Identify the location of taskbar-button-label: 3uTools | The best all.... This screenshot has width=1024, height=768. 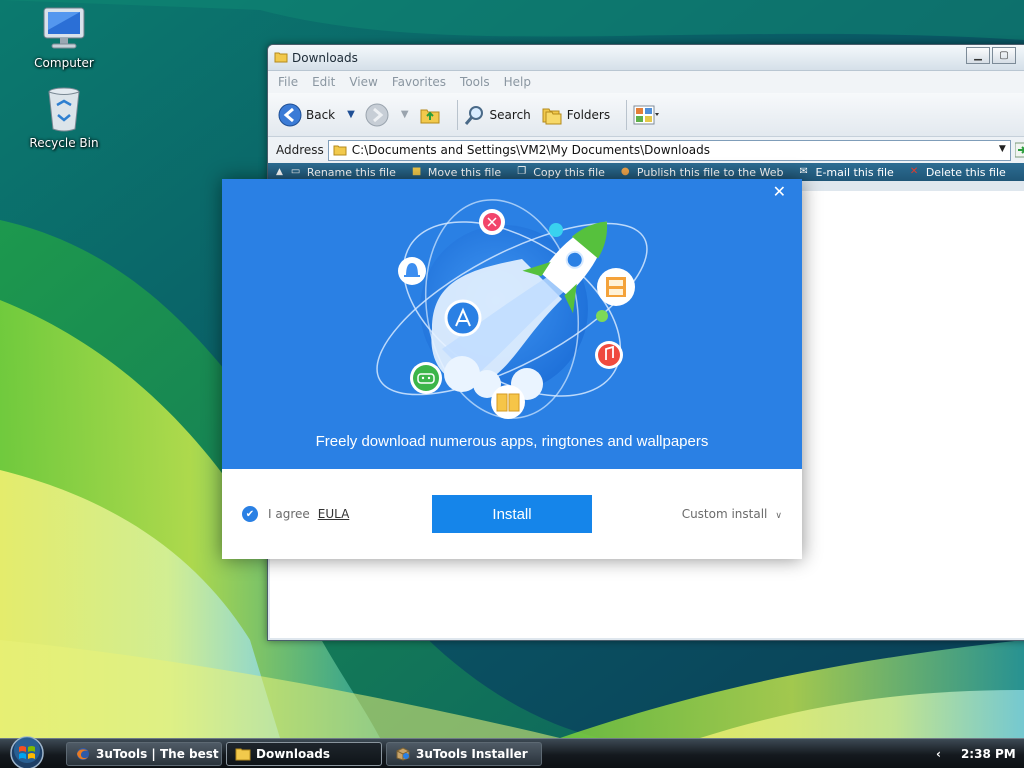
(158, 754).